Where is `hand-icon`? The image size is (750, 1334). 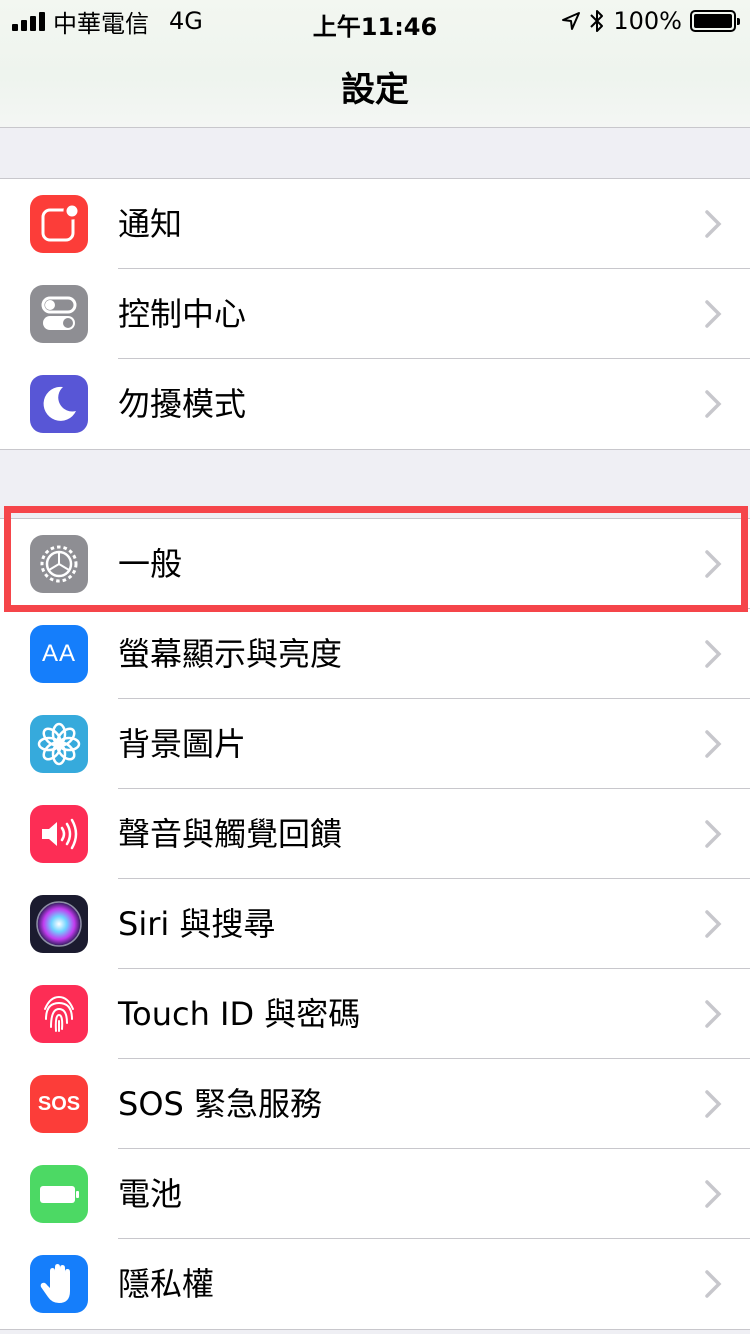
hand-icon is located at coordinates (59, 1284).